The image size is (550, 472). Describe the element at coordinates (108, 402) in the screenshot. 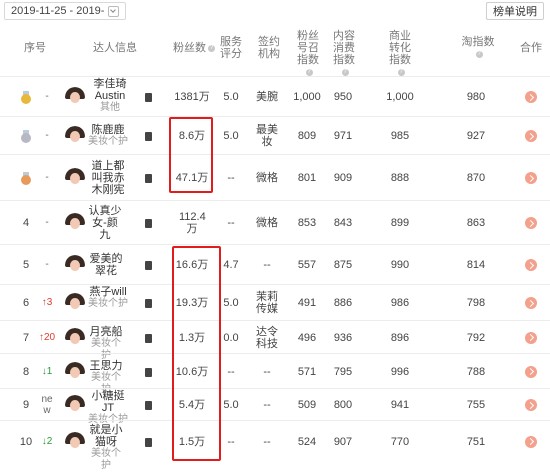

I see `talent-name: 小糖挺JT` at that location.